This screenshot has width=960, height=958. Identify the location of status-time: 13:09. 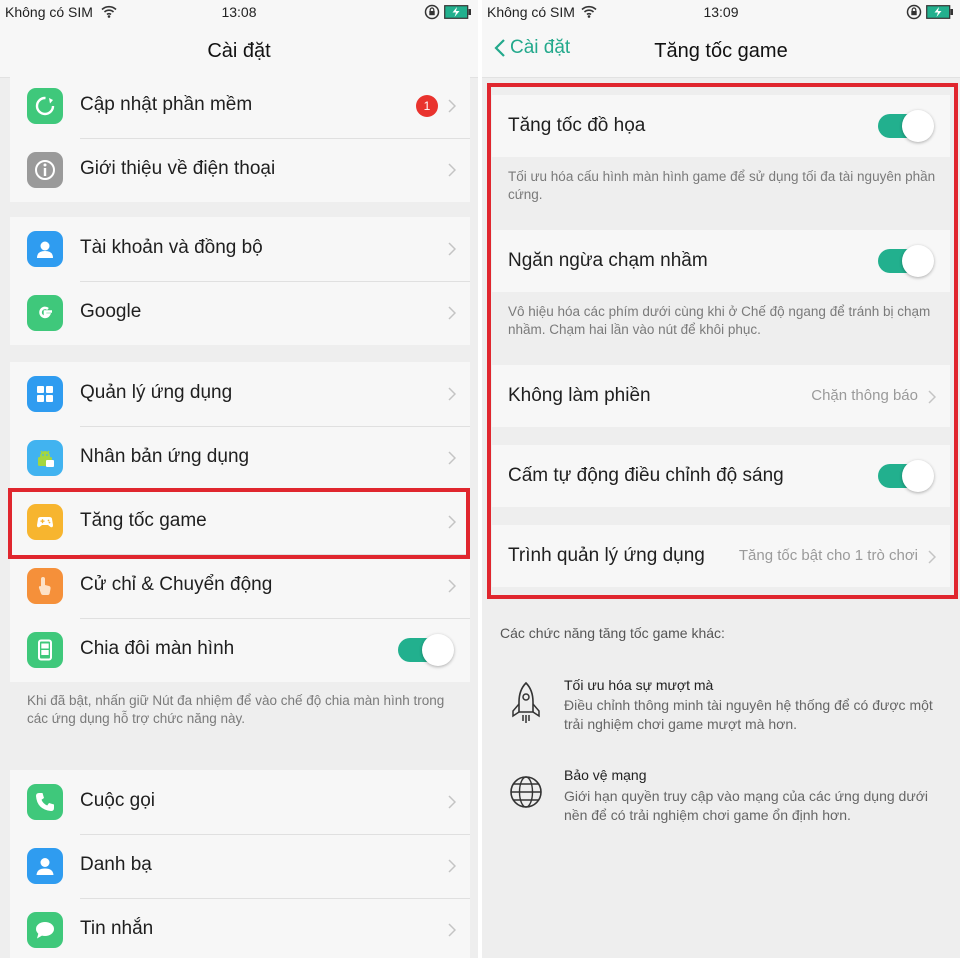
(721, 12).